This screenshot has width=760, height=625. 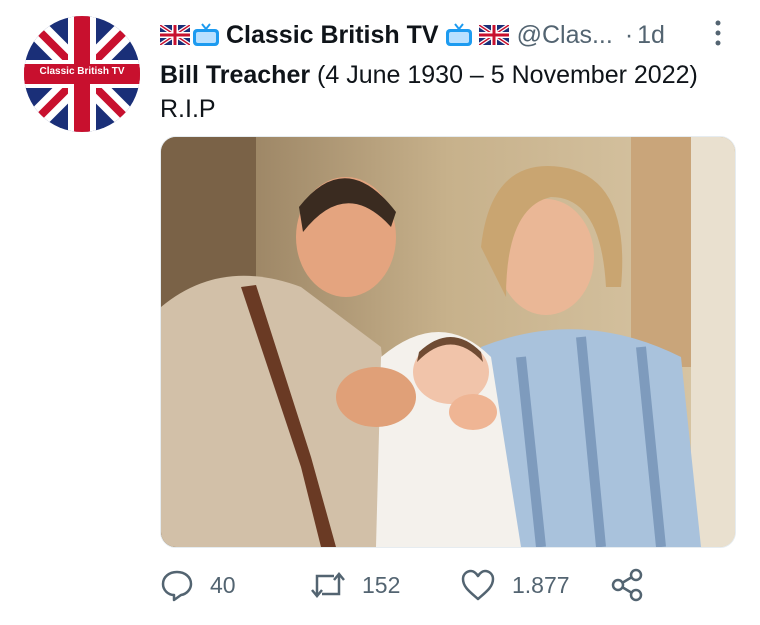 What do you see at coordinates (430, 588) in the screenshot?
I see `tweet-actions: 40 152 1.877` at bounding box center [430, 588].